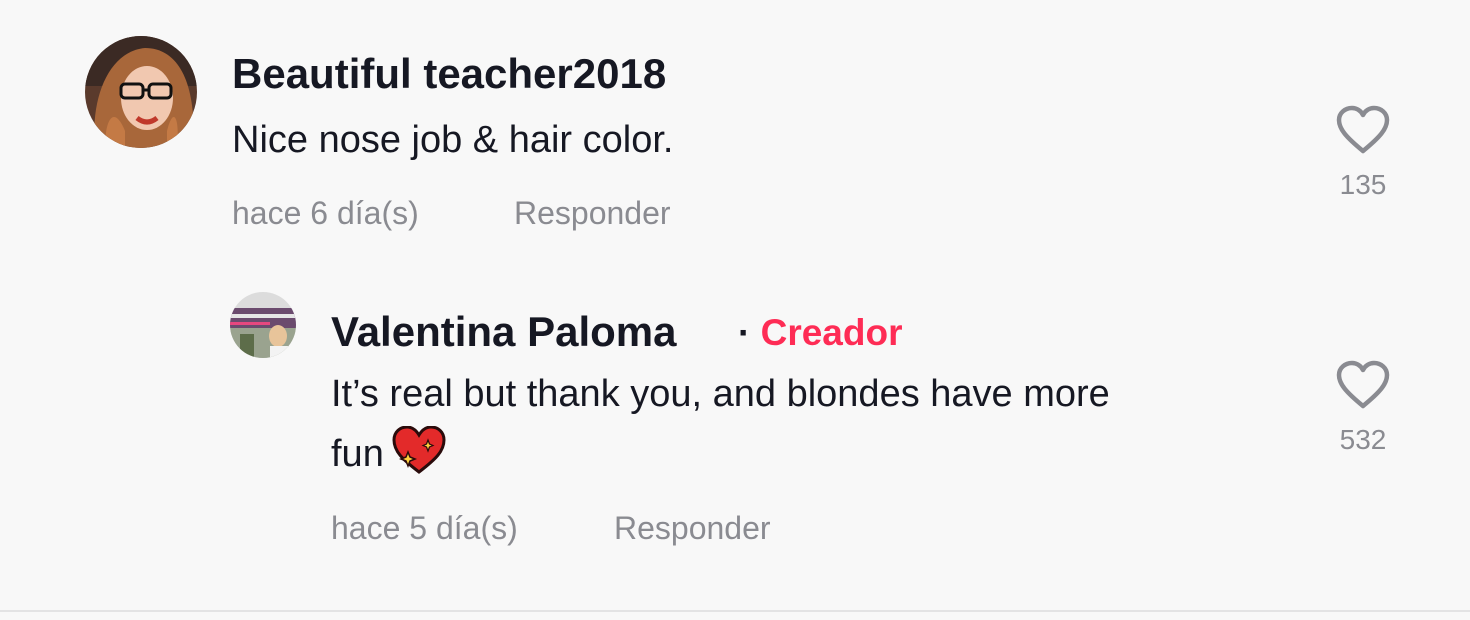 Image resolution: width=1470 pixels, height=620 pixels. I want to click on creator-badge-group: · Creador, so click(820, 333).